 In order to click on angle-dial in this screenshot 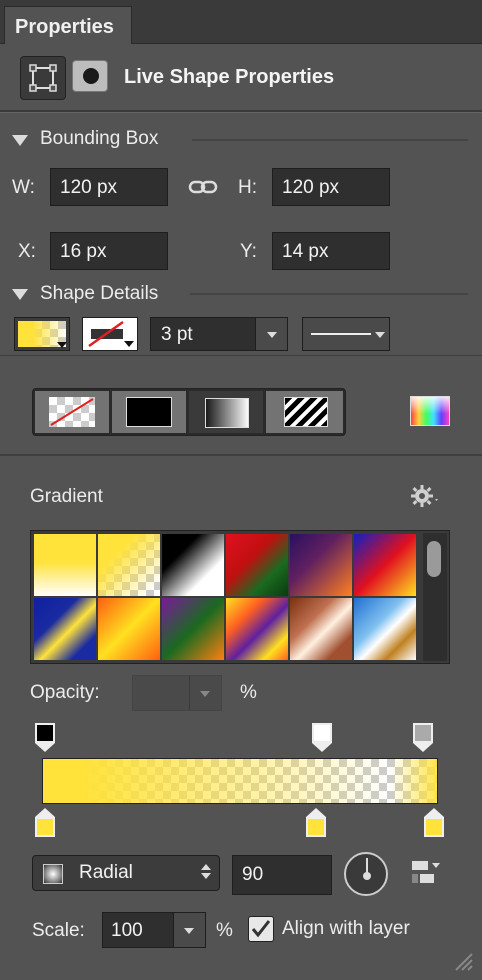, I will do `click(366, 874)`.